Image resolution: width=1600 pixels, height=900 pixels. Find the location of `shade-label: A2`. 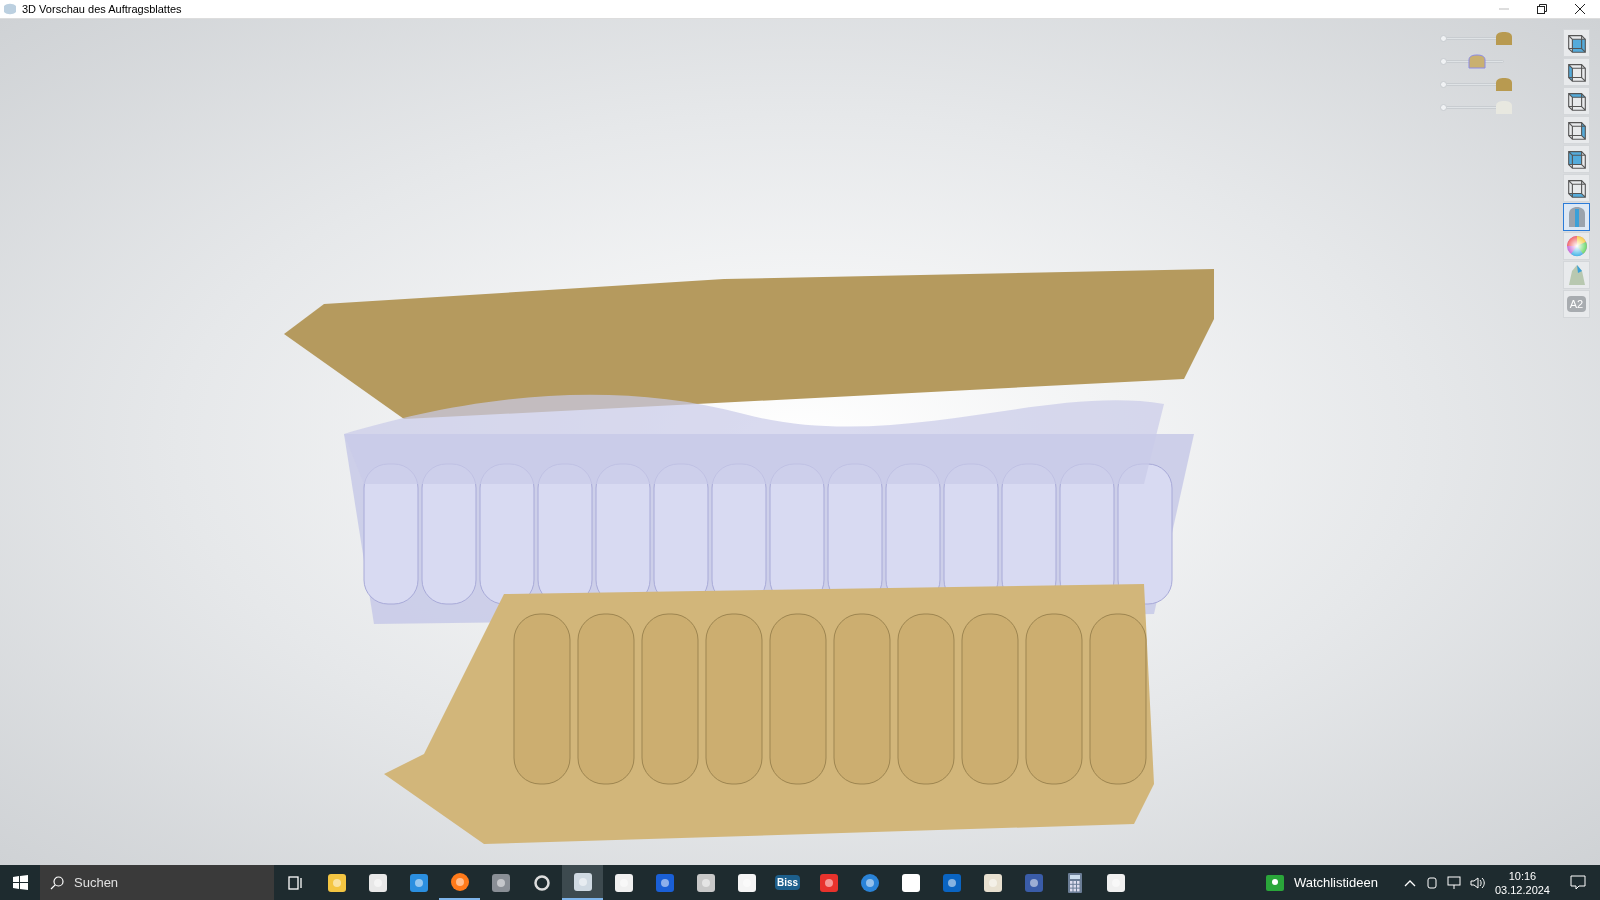

shade-label: A2 is located at coordinates (1576, 304).